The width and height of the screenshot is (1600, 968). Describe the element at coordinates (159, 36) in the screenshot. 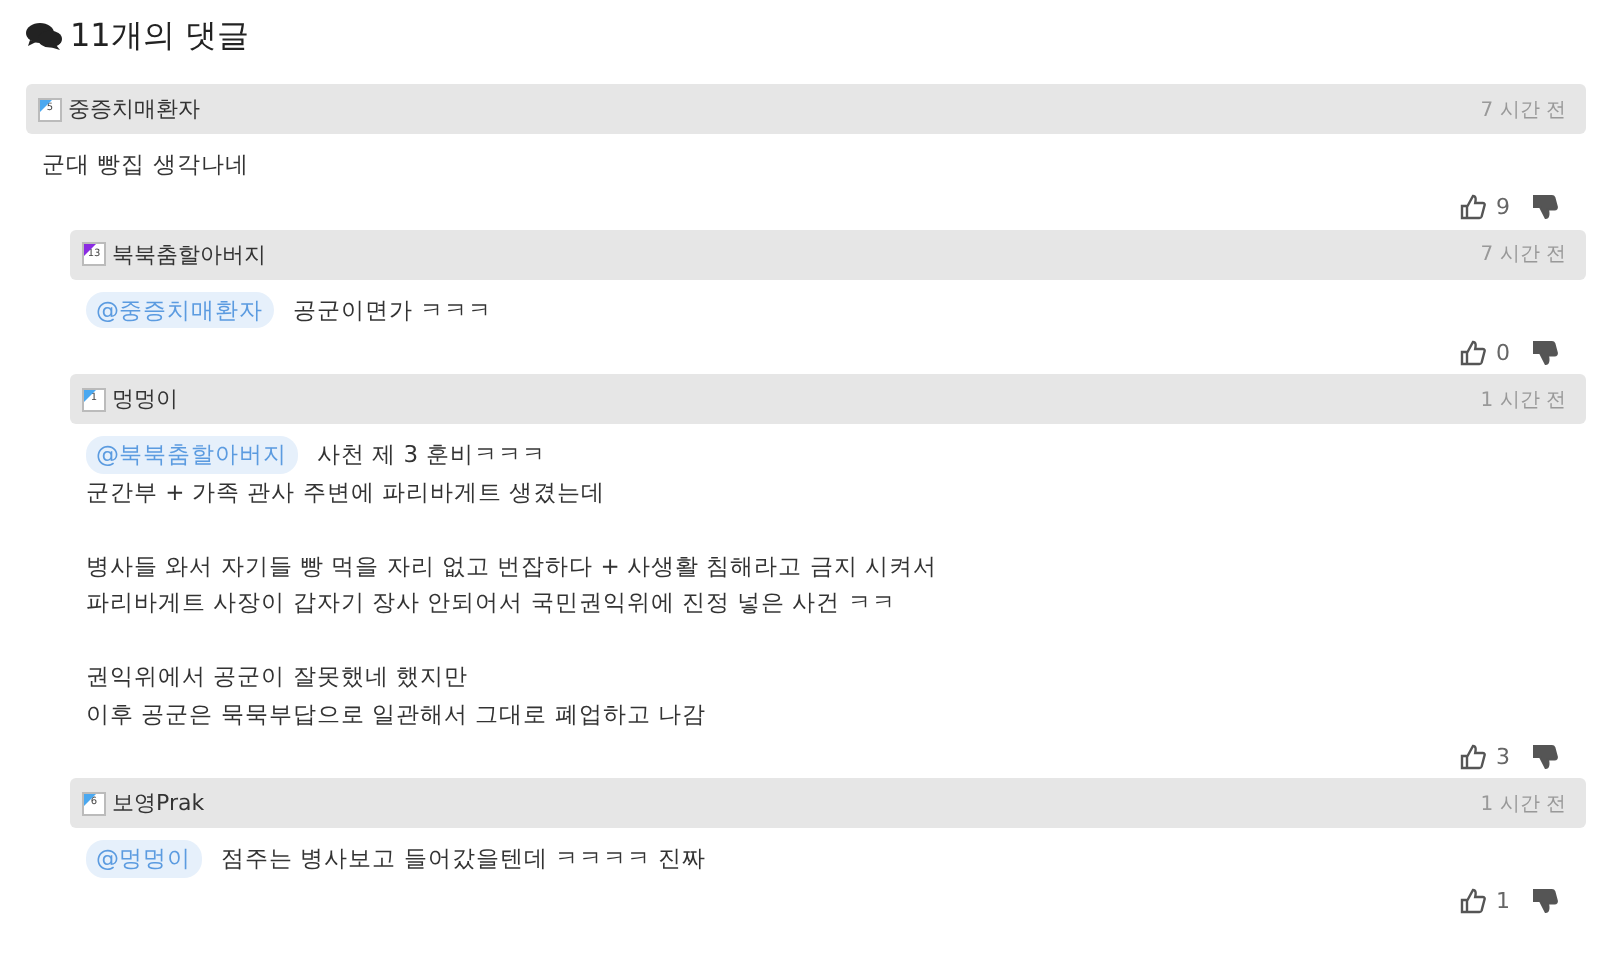

I see `comments-heading: 11개의 댓글` at that location.